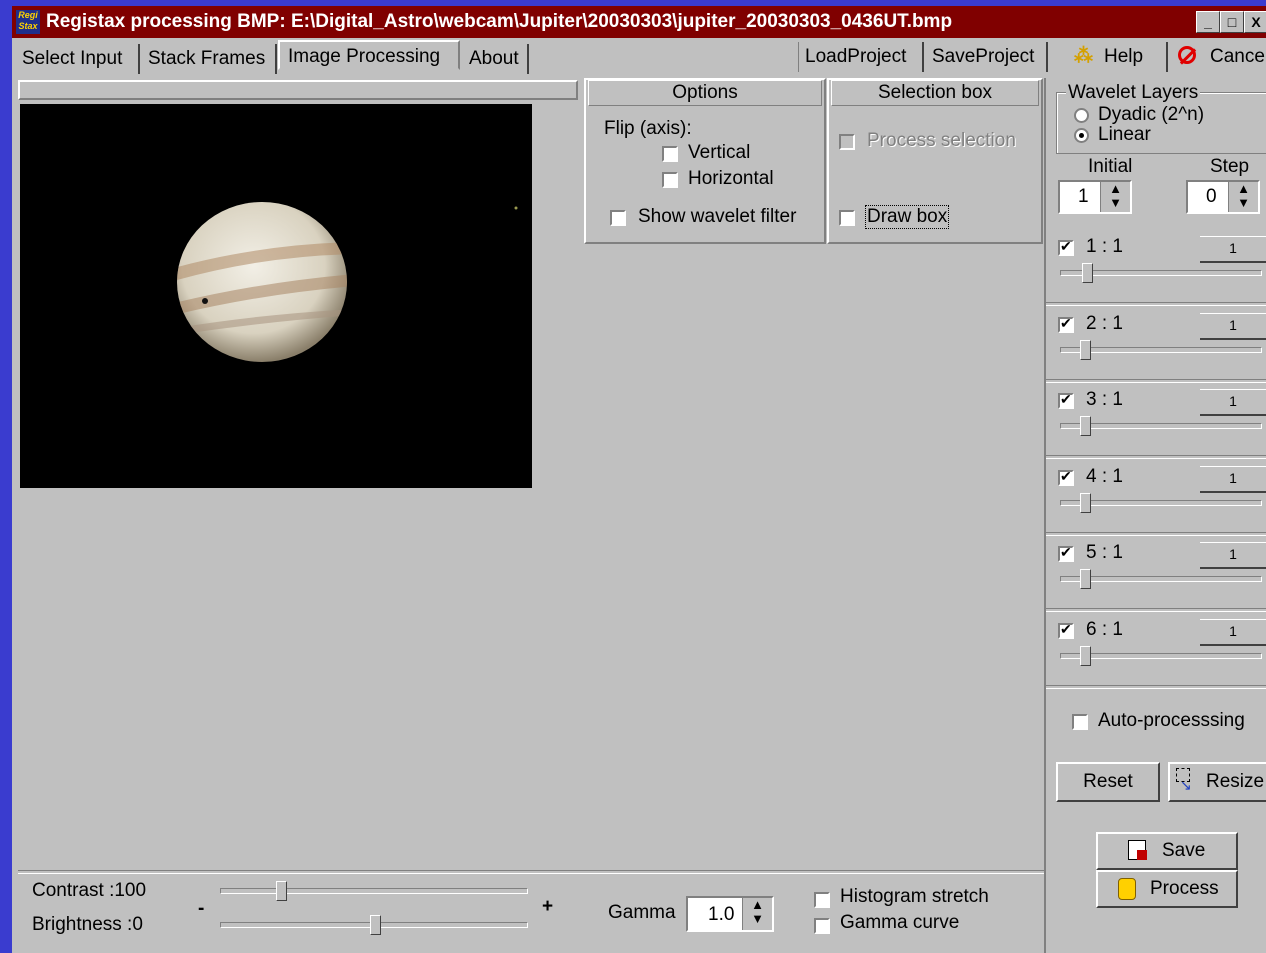 The height and width of the screenshot is (953, 1266). Describe the element at coordinates (87, 924) in the screenshot. I see `brightness-label: Brightness :0` at that location.